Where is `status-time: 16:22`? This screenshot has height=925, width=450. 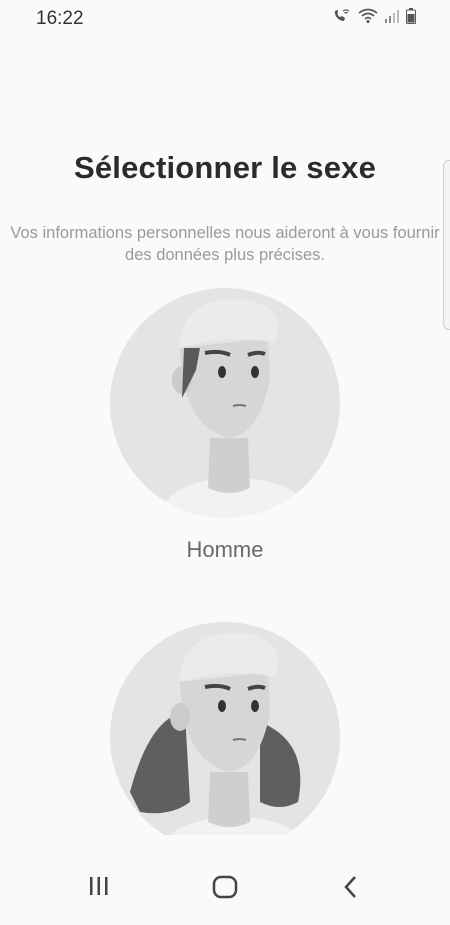
status-time: 16:22 is located at coordinates (60, 18).